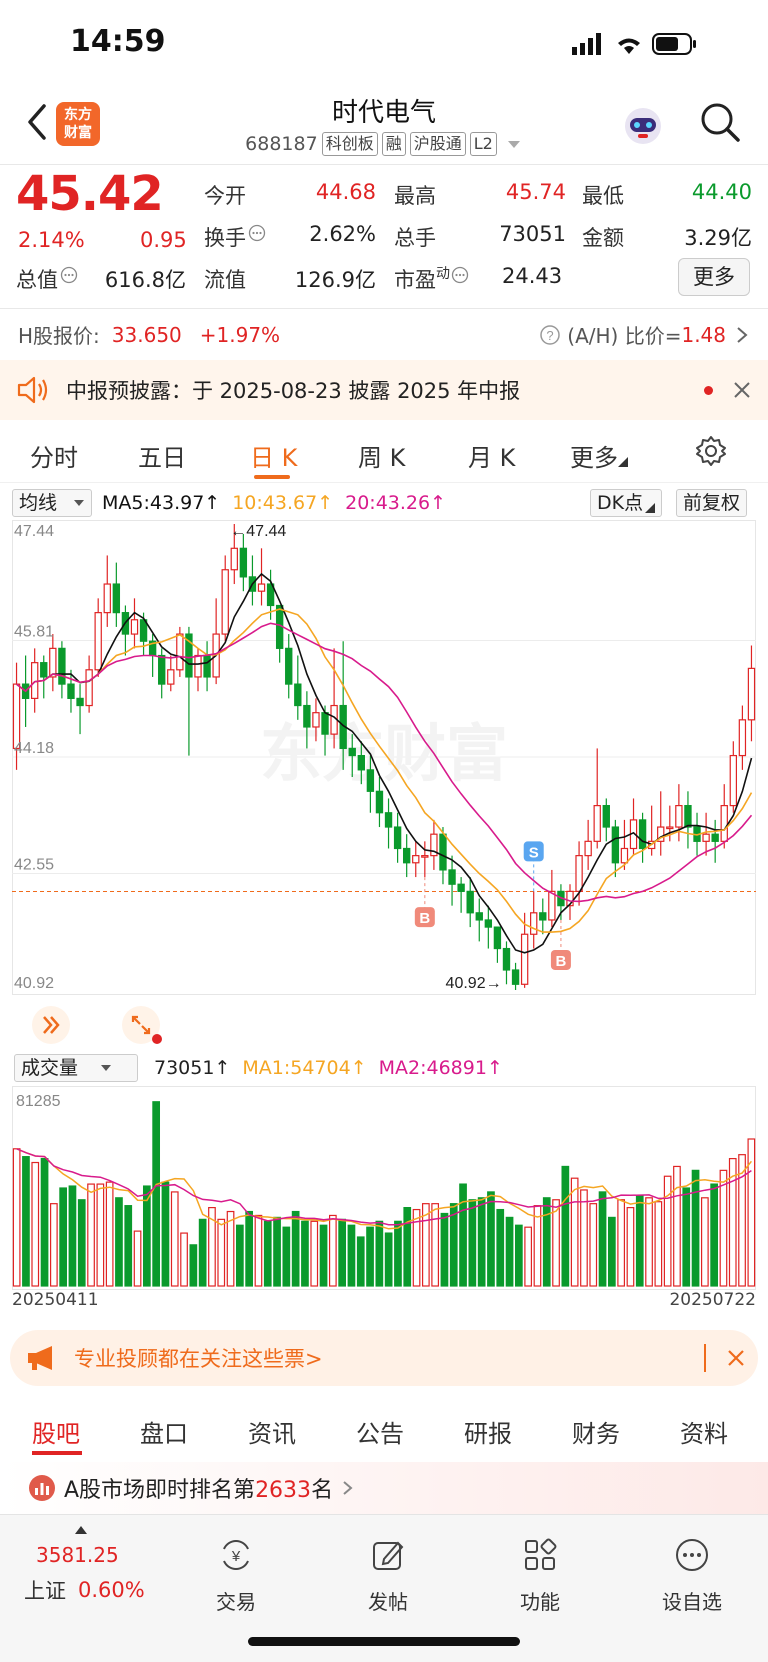  What do you see at coordinates (258, 1068) in the screenshot?
I see `volume-legend-row: 成交量 73051↑ MA1:54704↑ MA2:46891↑` at bounding box center [258, 1068].